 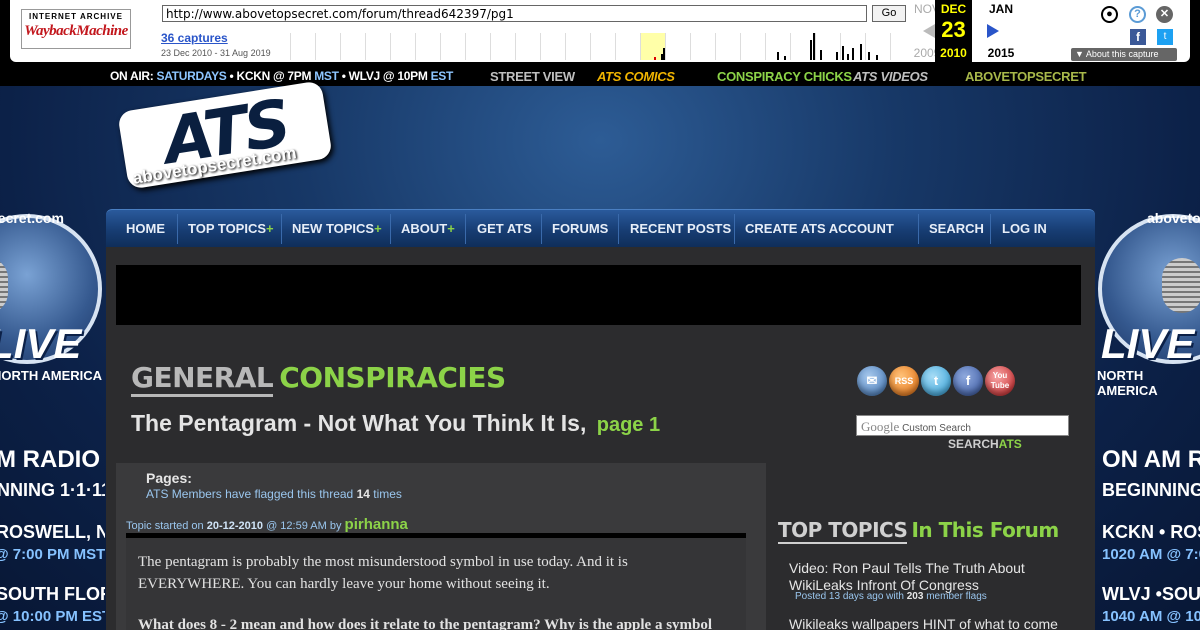 What do you see at coordinates (1138, 37) in the screenshot?
I see `facebook-share-icon: f` at bounding box center [1138, 37].